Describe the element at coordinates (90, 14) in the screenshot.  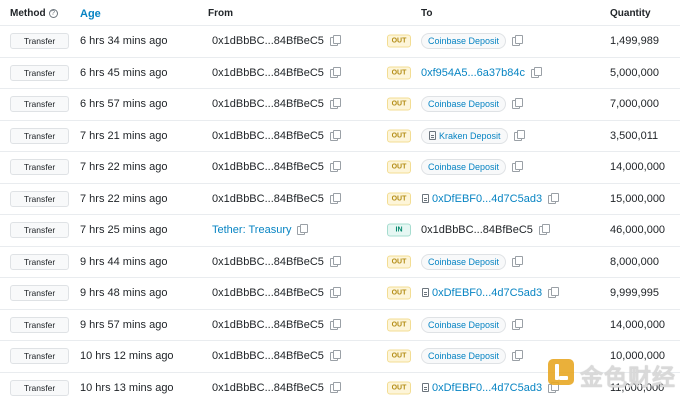
I see `column-header-age: Age` at that location.